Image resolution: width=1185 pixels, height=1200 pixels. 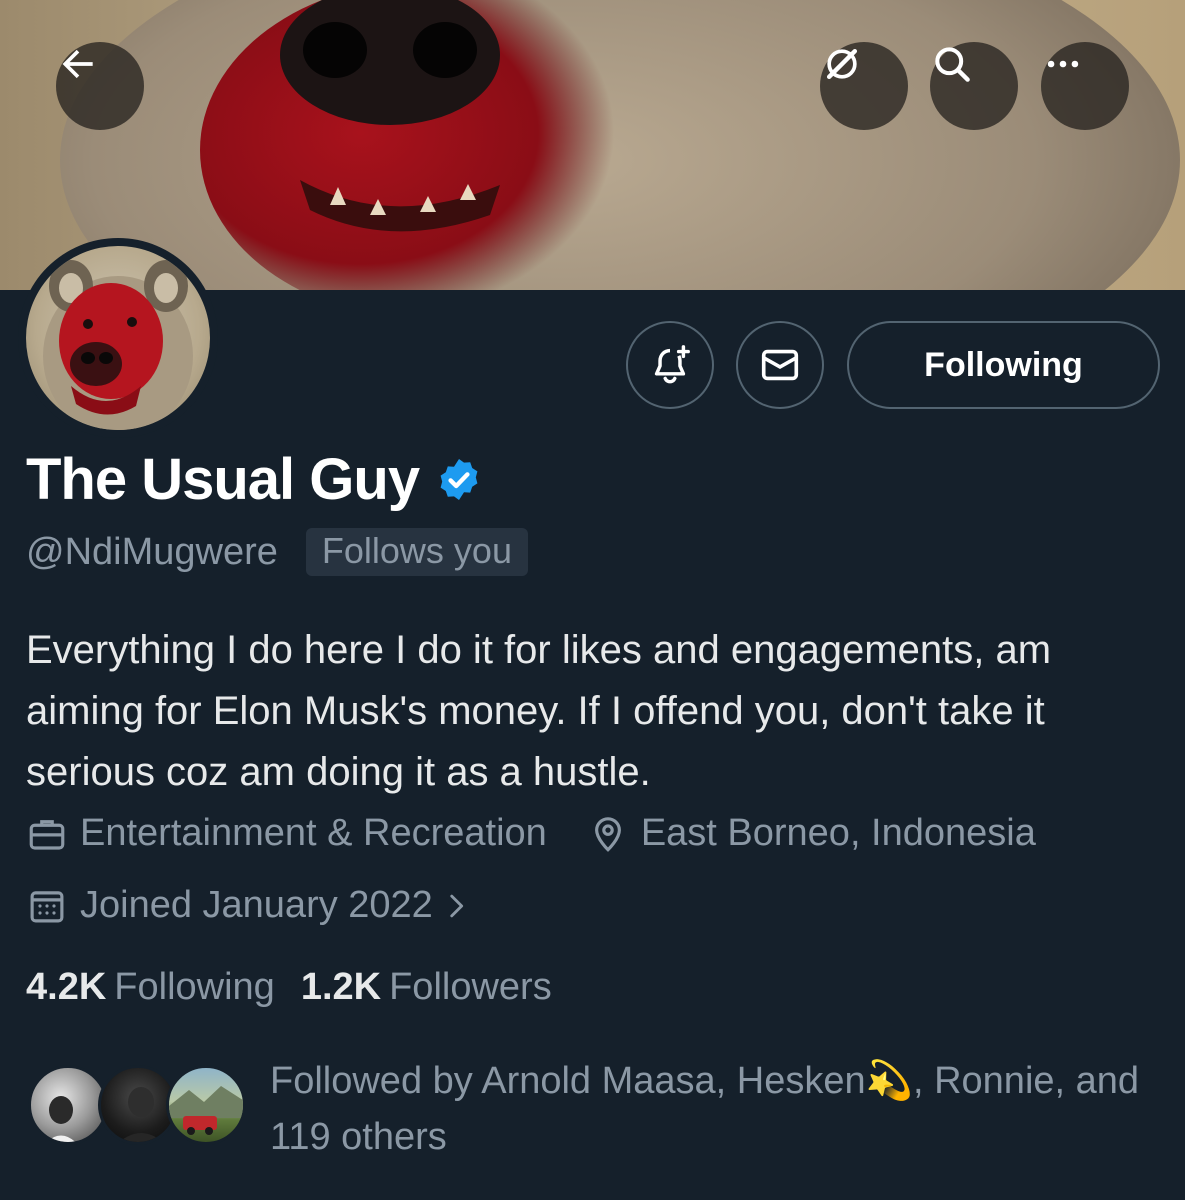 What do you see at coordinates (66, 987) in the screenshot?
I see `following-count: 4.2K` at bounding box center [66, 987].